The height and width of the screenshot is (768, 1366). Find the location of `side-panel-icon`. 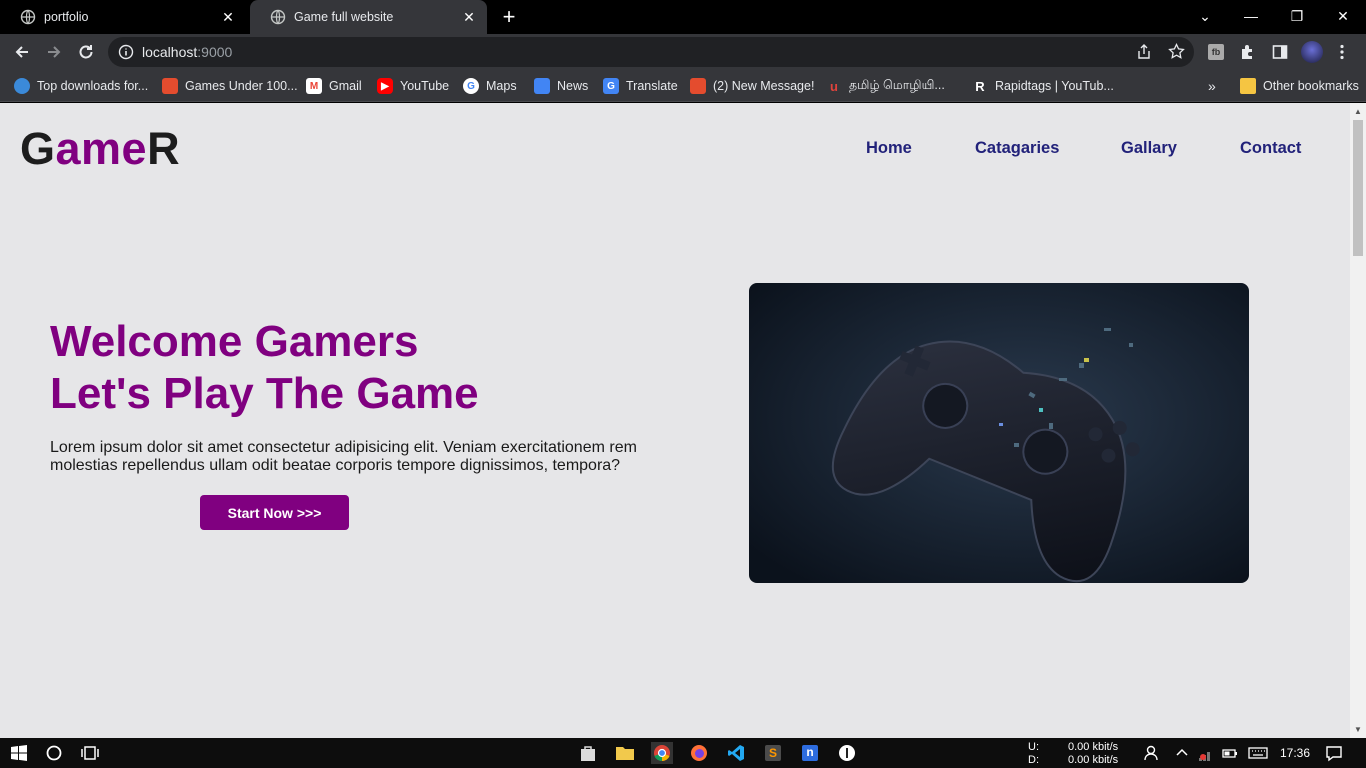

side-panel-icon is located at coordinates (1280, 52).